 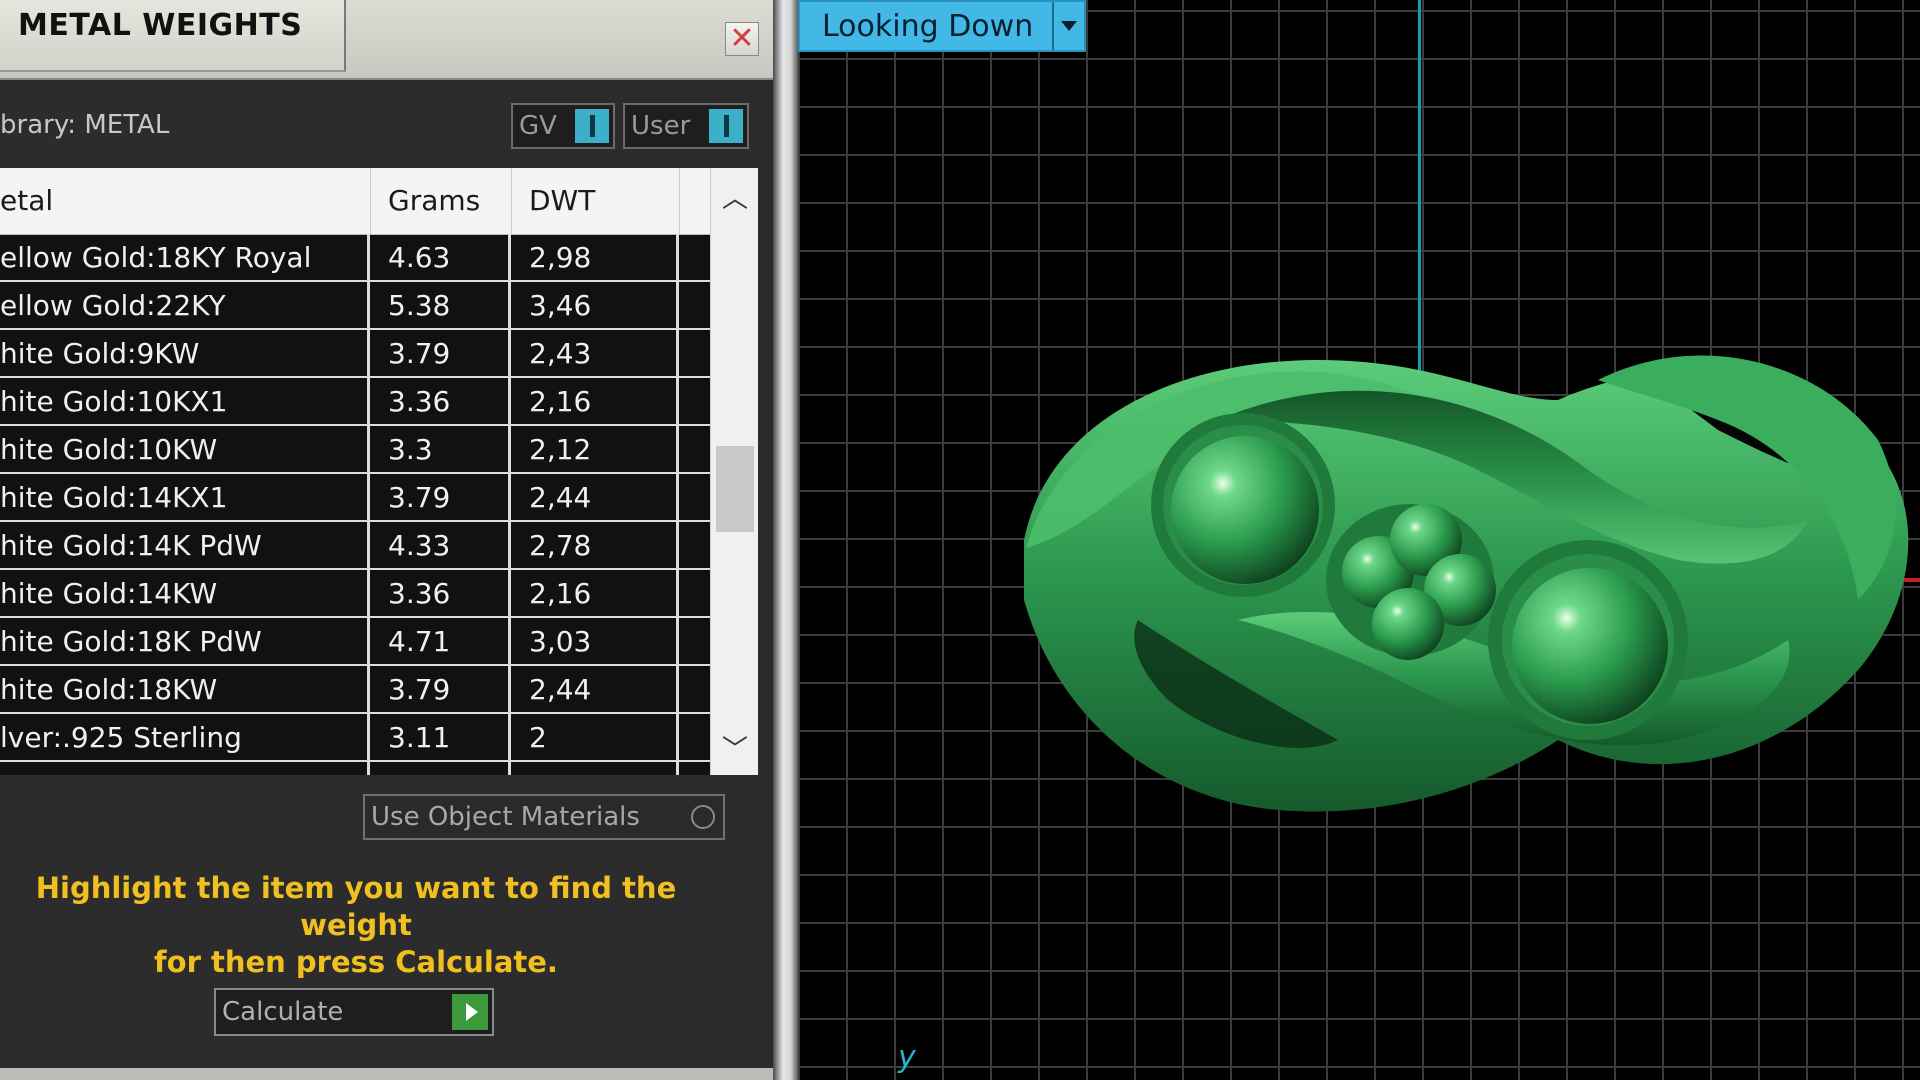 I want to click on metal-cell: hite Gold:14KX1, so click(x=185, y=497).